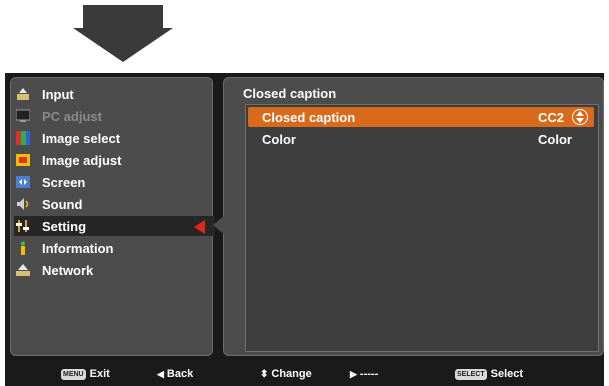 The height and width of the screenshot is (386, 609). Describe the element at coordinates (199, 227) in the screenshot. I see `selection-pointer-icon` at that location.